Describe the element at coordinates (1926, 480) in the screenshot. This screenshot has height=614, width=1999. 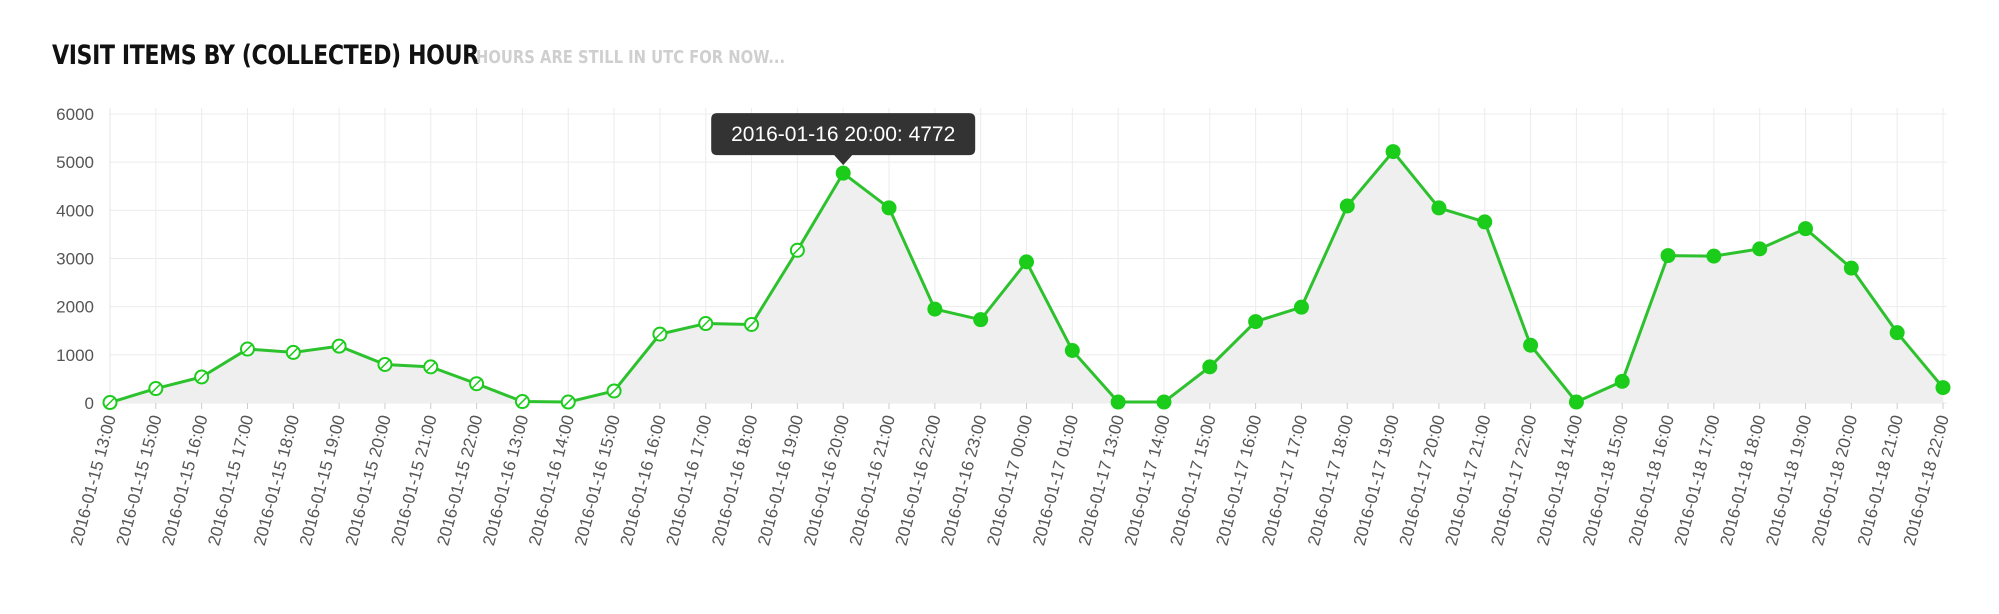
I see `x-tick-label: 2016-01-18 22:00` at that location.